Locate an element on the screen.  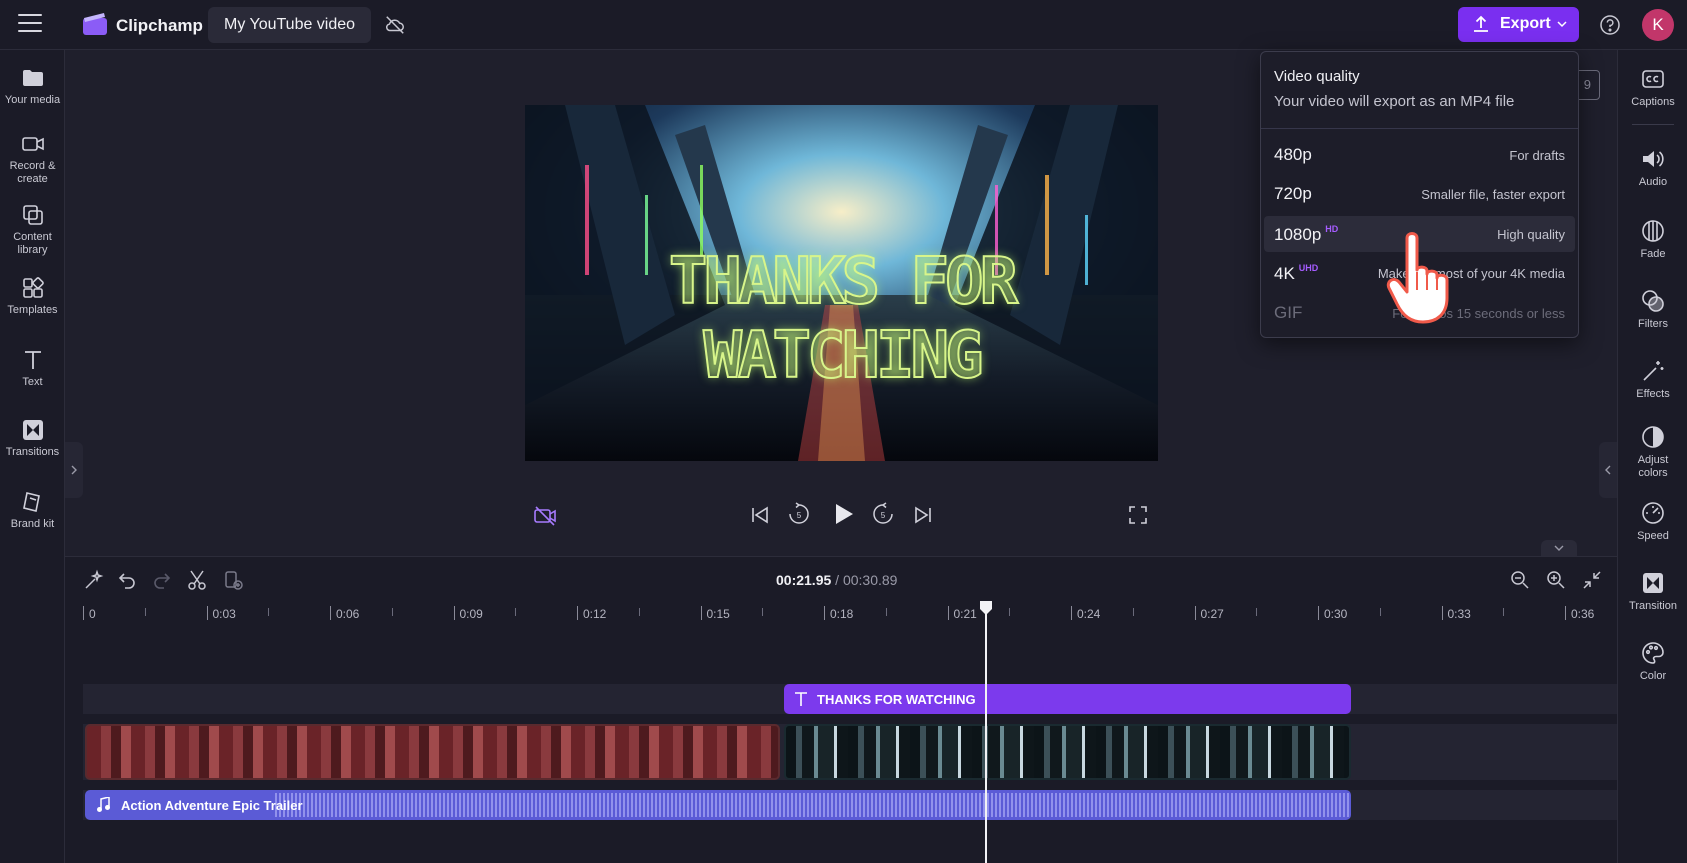
sidebar-item-your-media: Your media is located at coordinates (32, 86).